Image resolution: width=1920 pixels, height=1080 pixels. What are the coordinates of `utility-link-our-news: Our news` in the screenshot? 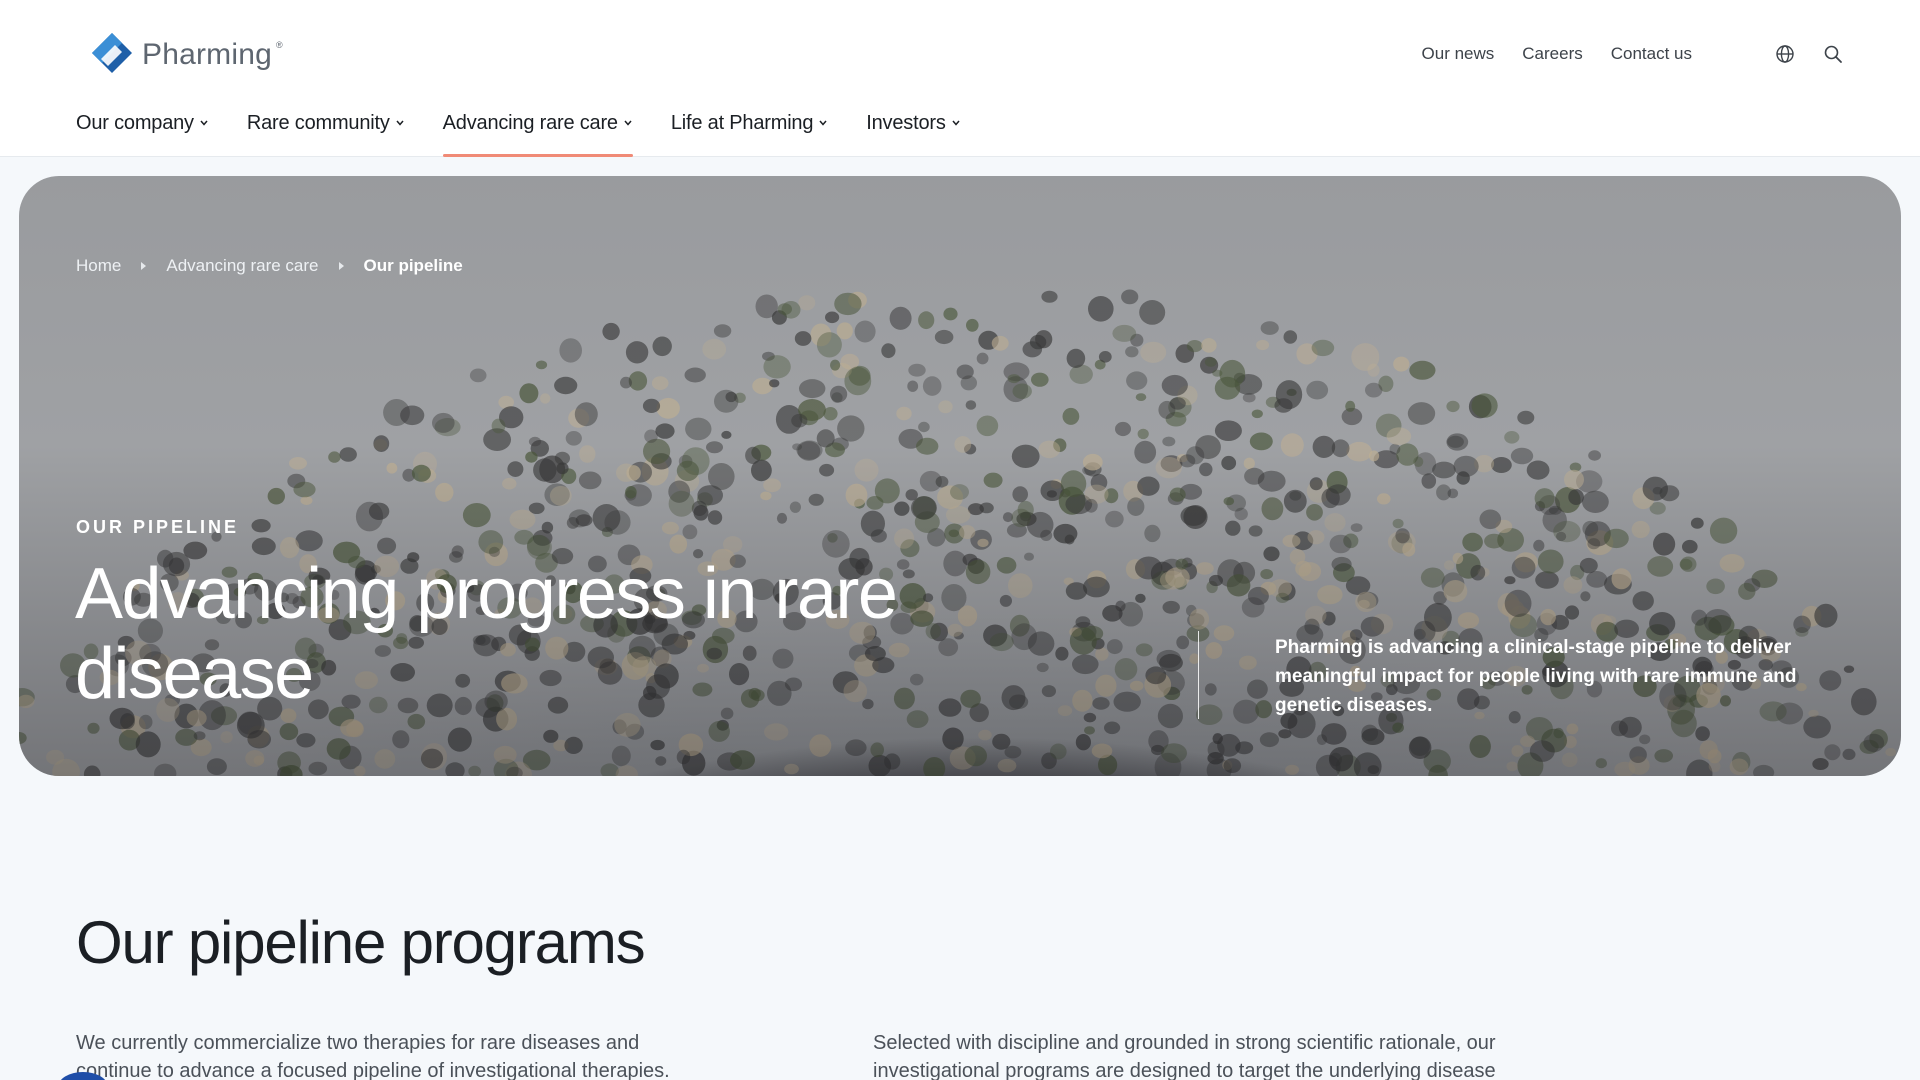 It's located at (1458, 54).